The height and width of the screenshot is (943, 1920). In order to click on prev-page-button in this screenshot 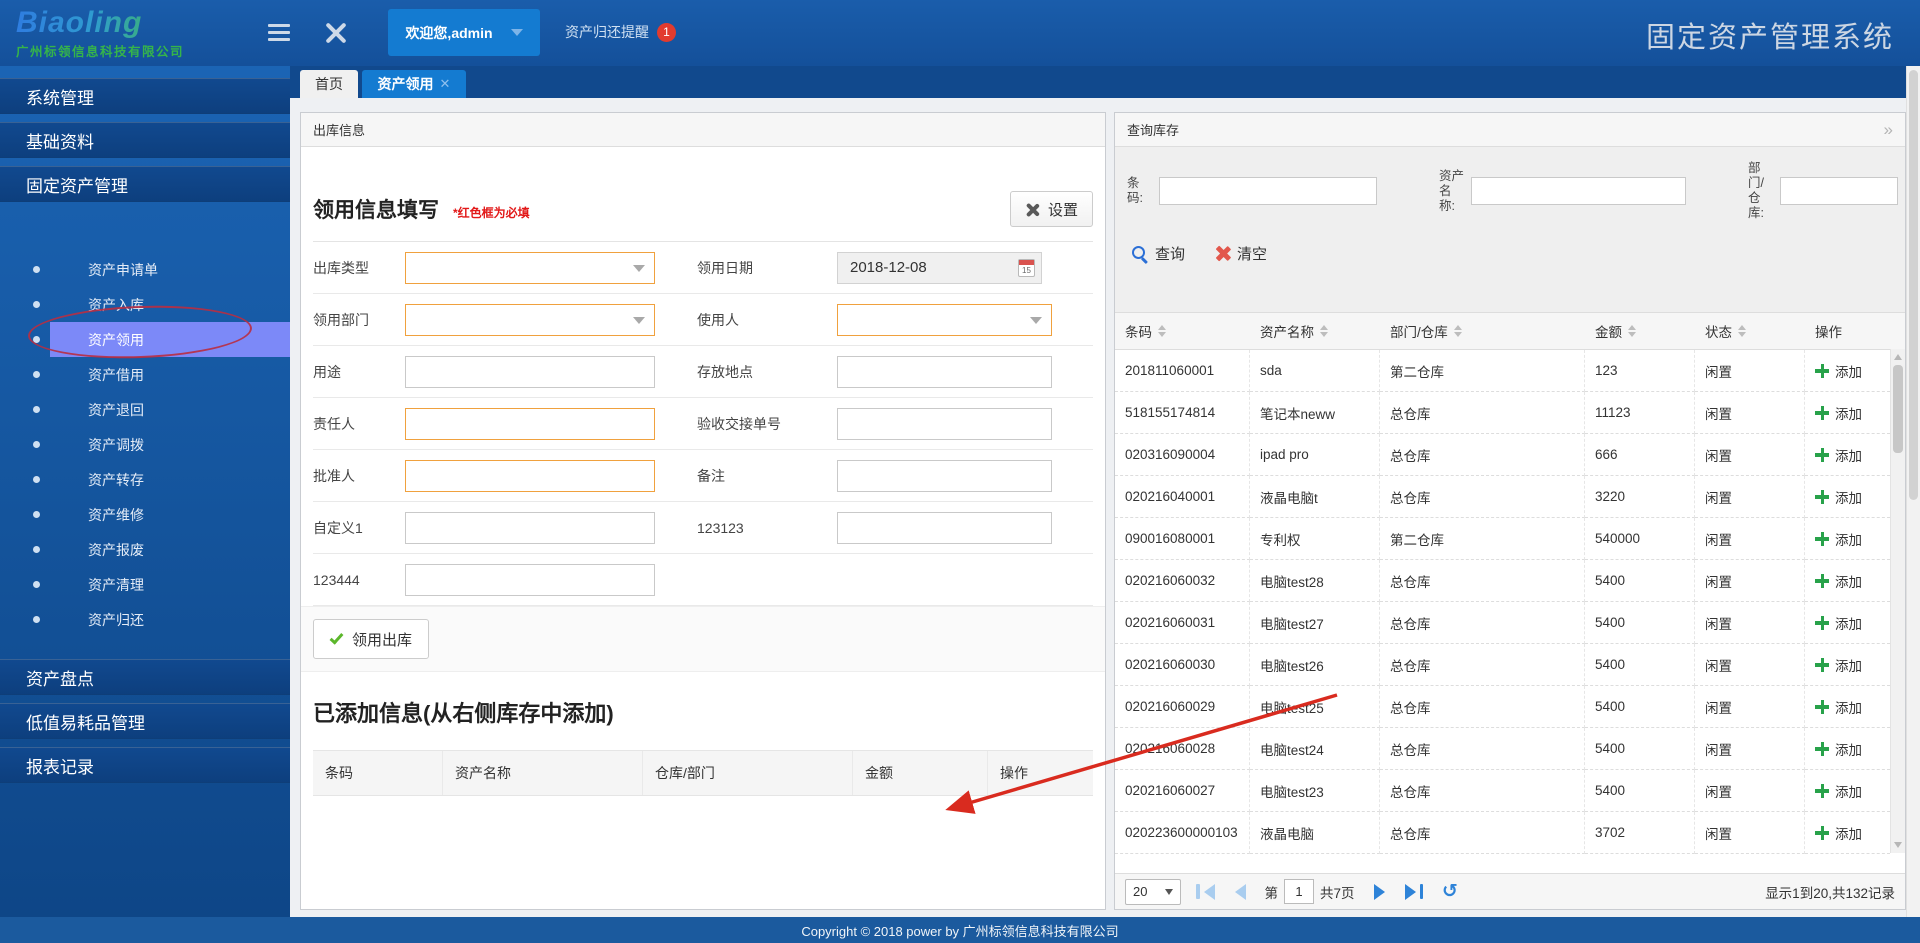, I will do `click(1240, 891)`.